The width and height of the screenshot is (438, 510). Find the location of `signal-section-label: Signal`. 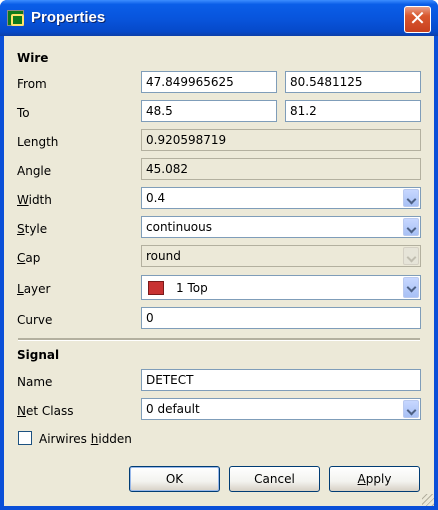

signal-section-label: Signal is located at coordinates (38, 355).